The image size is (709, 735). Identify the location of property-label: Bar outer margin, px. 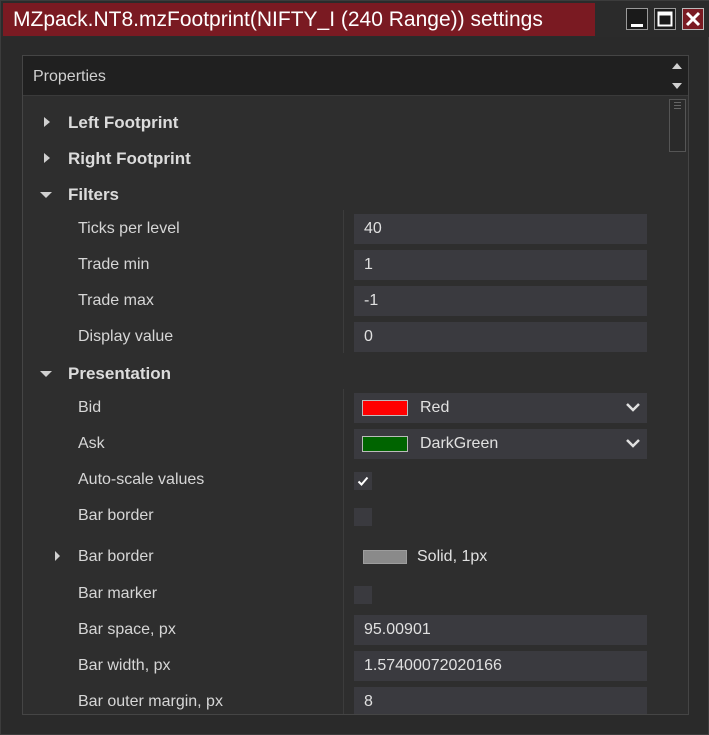
(150, 701).